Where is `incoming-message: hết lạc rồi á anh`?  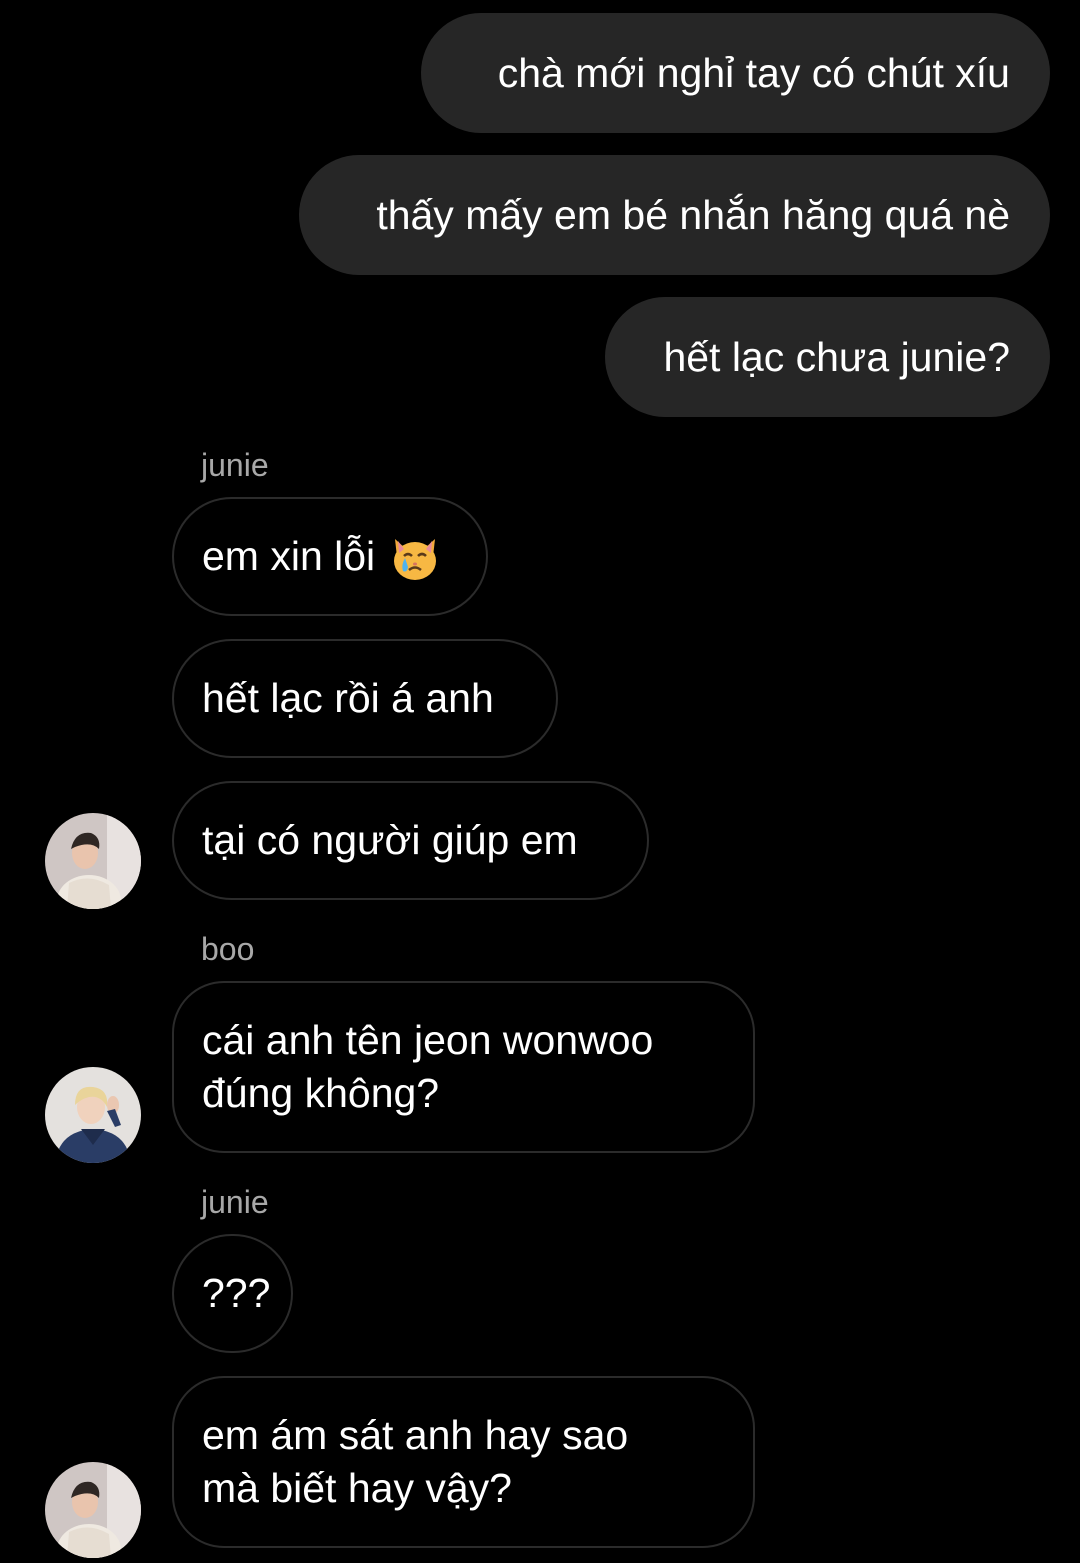
incoming-message: hết lạc rồi á anh is located at coordinates (365, 698).